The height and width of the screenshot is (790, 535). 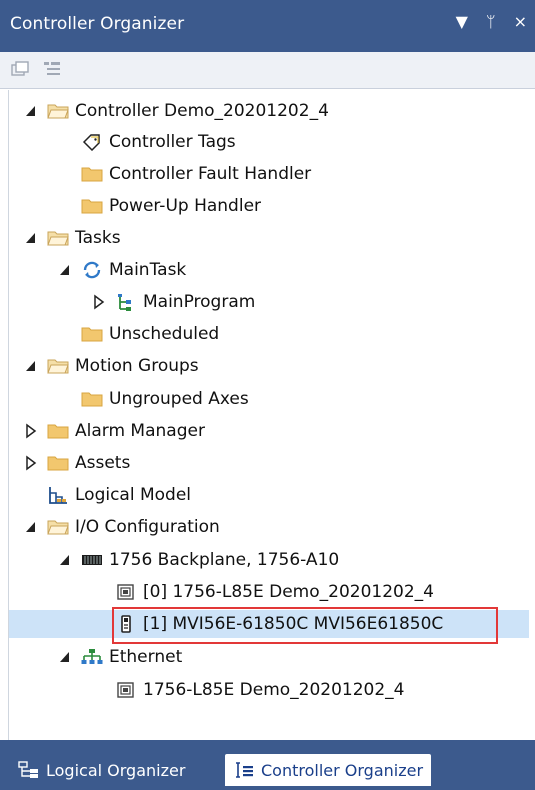 What do you see at coordinates (520, 21) in the screenshot?
I see `close-icon: ×` at bounding box center [520, 21].